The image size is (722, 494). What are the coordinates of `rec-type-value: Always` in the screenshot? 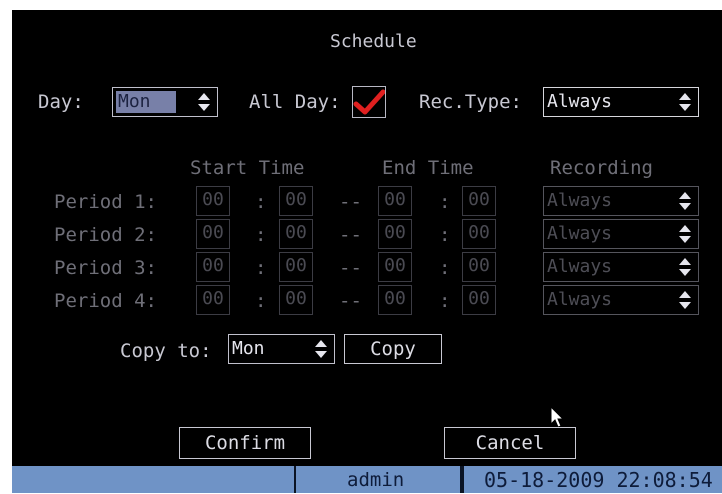 It's located at (580, 101).